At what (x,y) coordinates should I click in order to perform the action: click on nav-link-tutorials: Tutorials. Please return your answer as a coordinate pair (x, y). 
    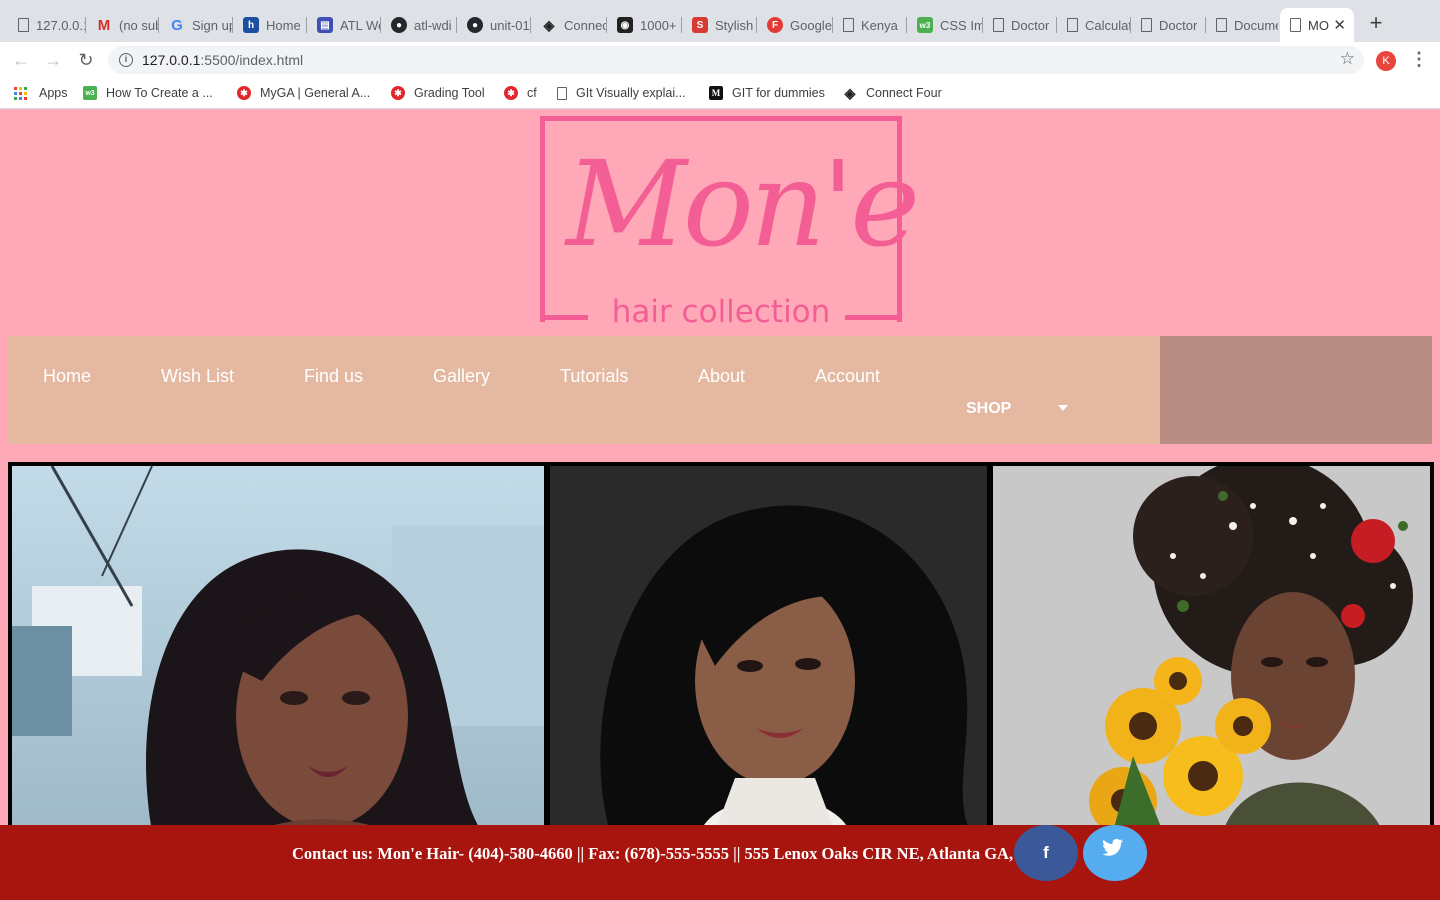
    Looking at the image, I should click on (594, 376).